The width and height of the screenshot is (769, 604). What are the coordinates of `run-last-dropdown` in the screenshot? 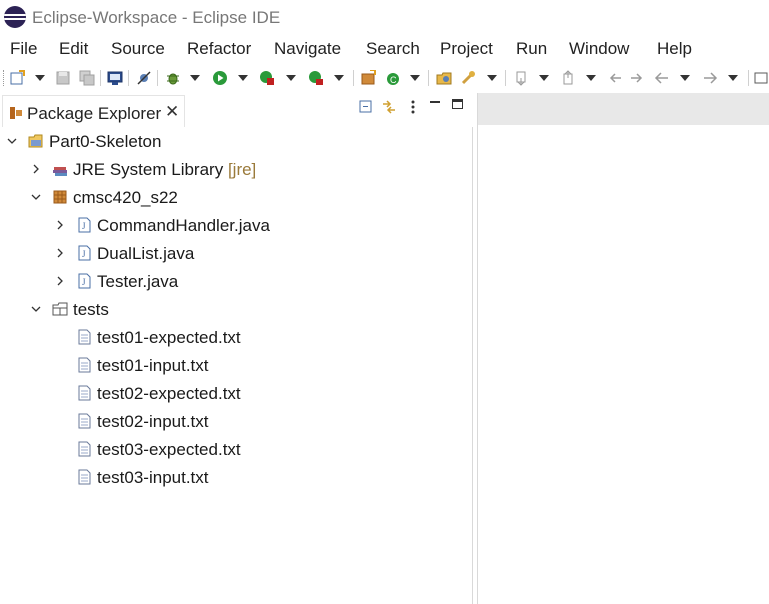 It's located at (339, 78).